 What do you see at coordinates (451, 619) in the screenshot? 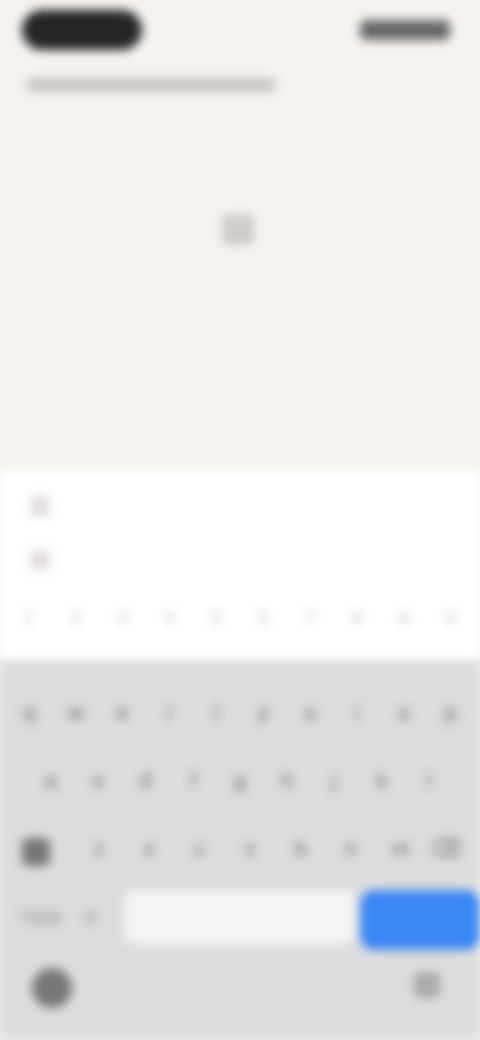
I see `key-0: 0` at bounding box center [451, 619].